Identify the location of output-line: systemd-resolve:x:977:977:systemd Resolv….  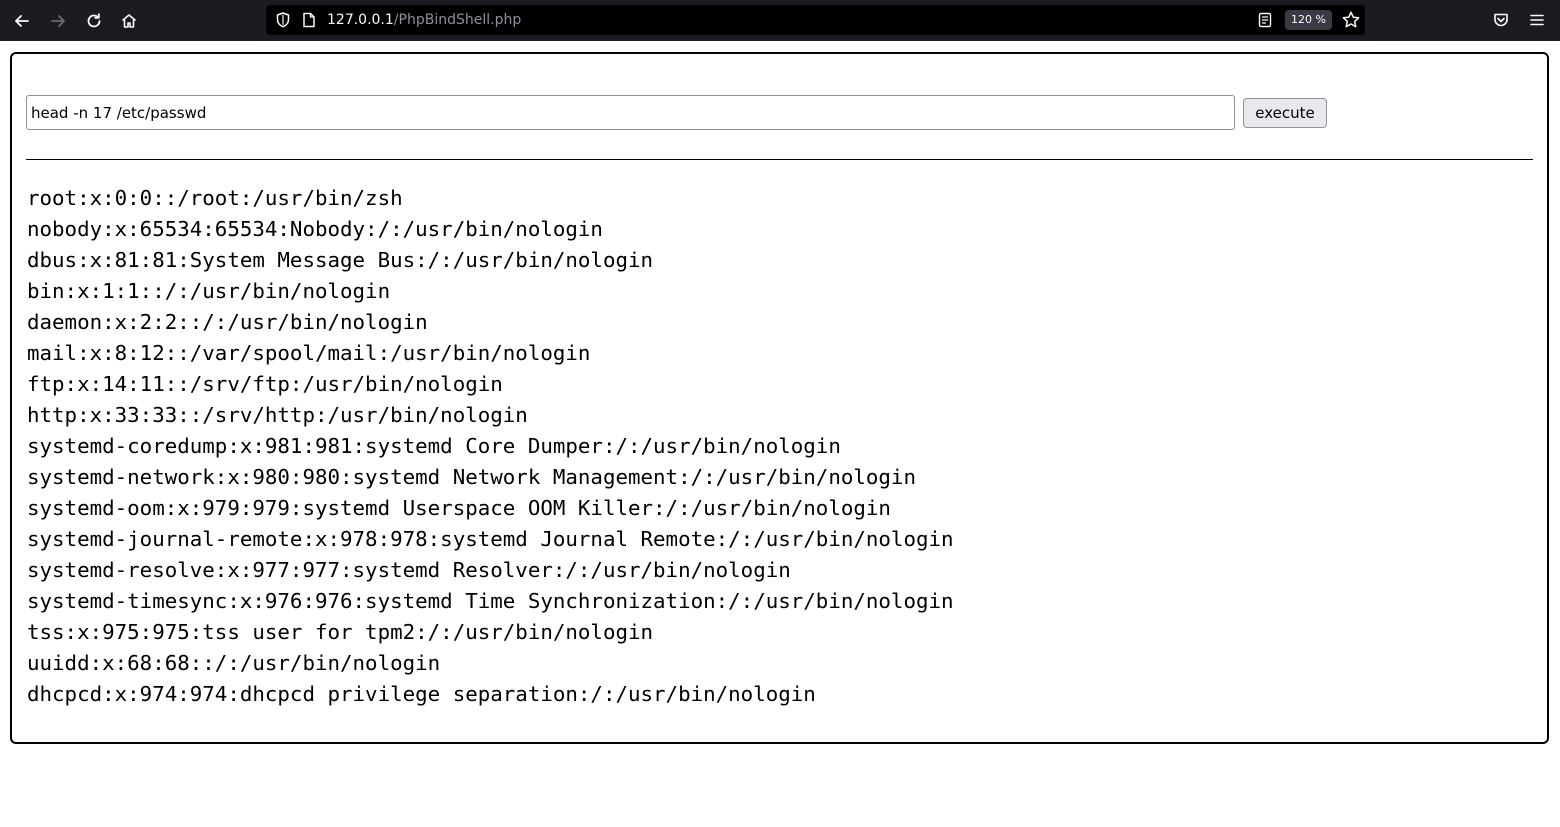
(409, 570).